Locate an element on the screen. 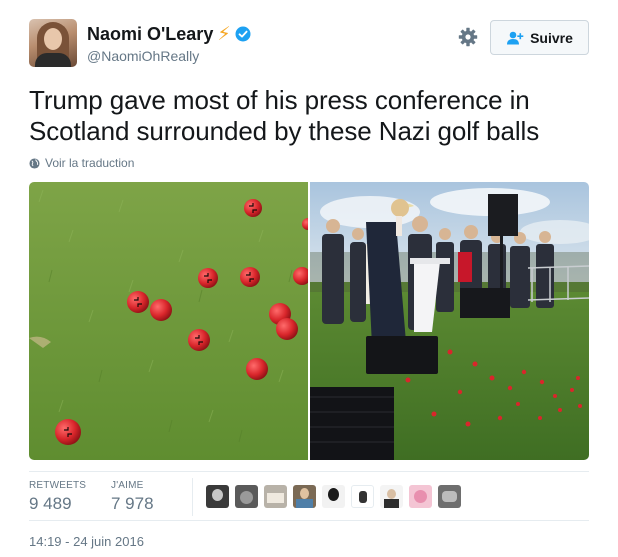 This screenshot has width=618, height=557. tweet-header: Naomi O'Leary ⚡ @NaomiOhReally Suivre is located at coordinates (309, 45).